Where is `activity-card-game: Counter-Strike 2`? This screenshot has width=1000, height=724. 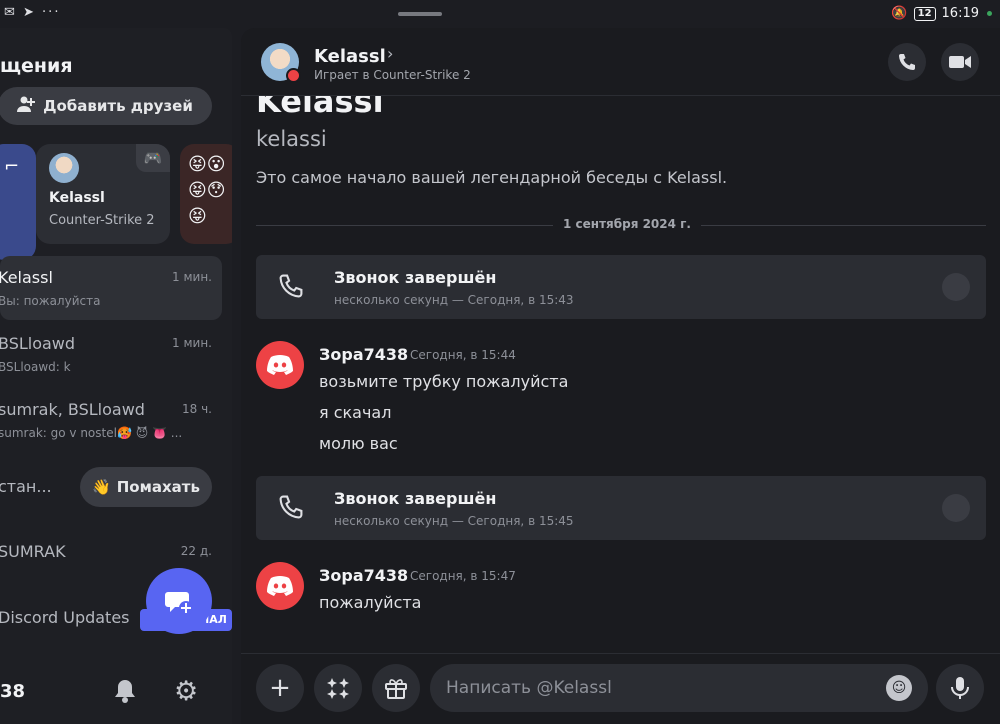 activity-card-game: Counter-Strike 2 is located at coordinates (102, 220).